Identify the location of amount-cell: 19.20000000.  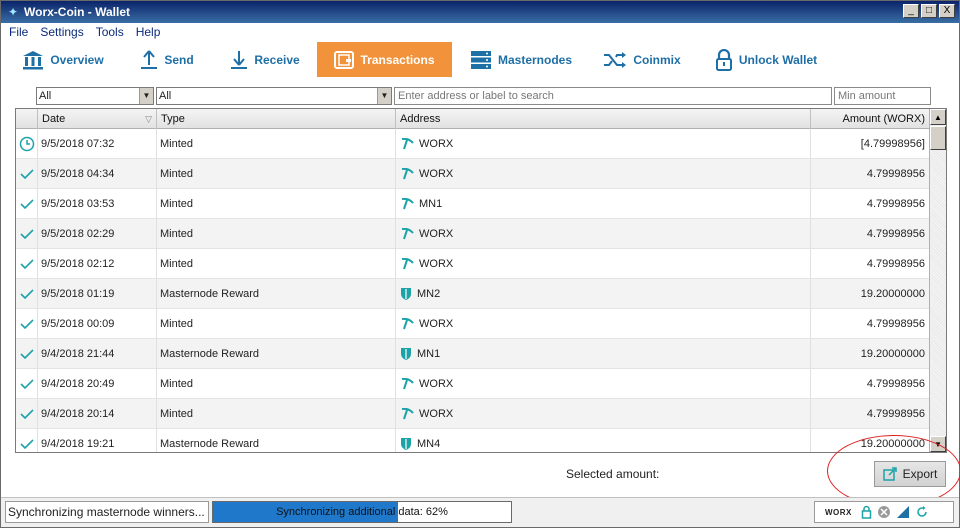
(870, 294).